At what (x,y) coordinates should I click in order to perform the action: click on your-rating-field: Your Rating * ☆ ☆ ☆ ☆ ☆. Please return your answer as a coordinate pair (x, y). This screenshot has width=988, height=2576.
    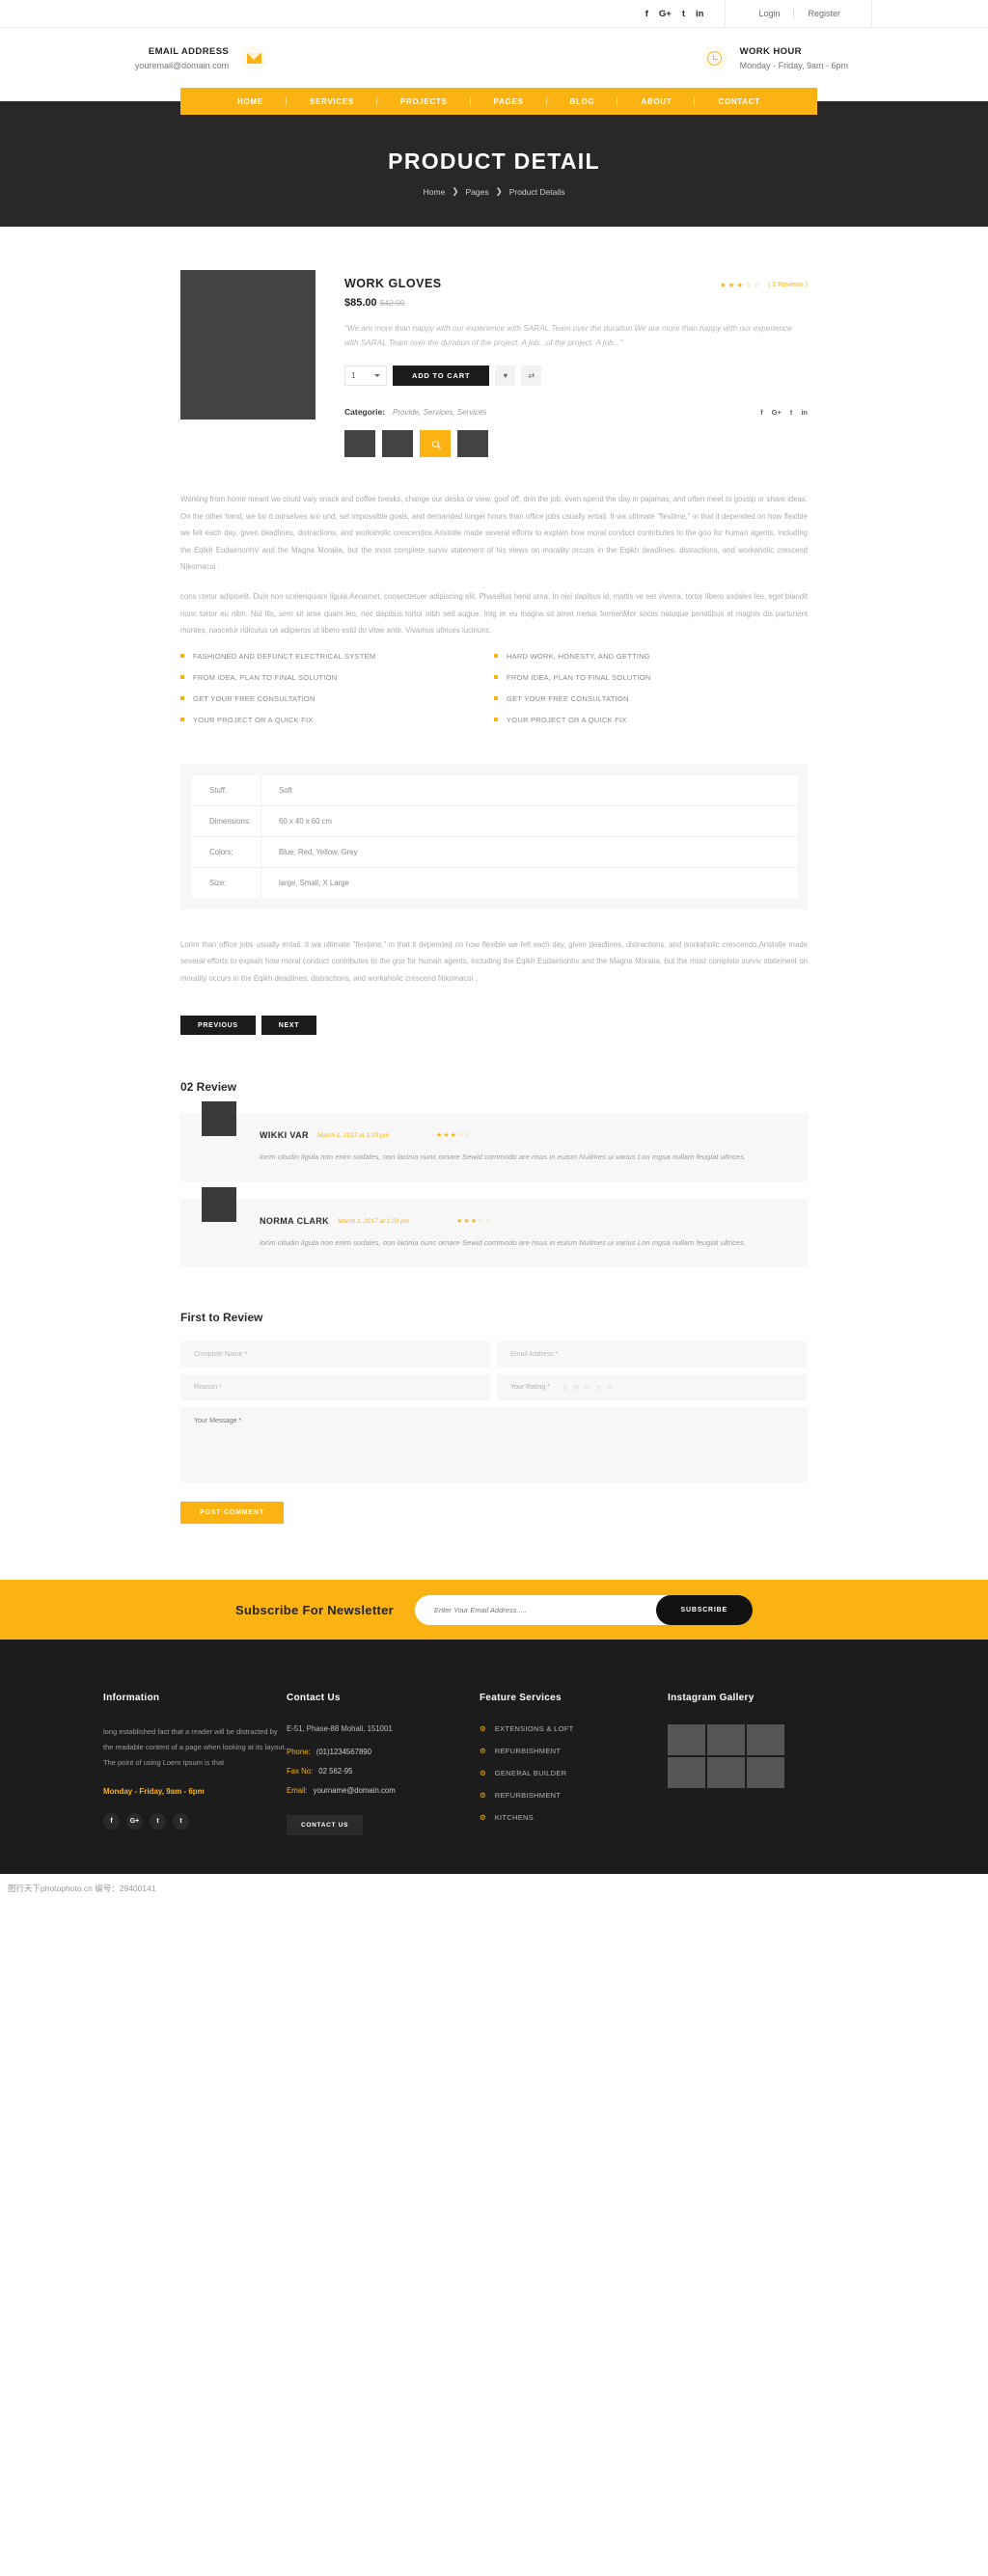
    Looking at the image, I should click on (652, 1387).